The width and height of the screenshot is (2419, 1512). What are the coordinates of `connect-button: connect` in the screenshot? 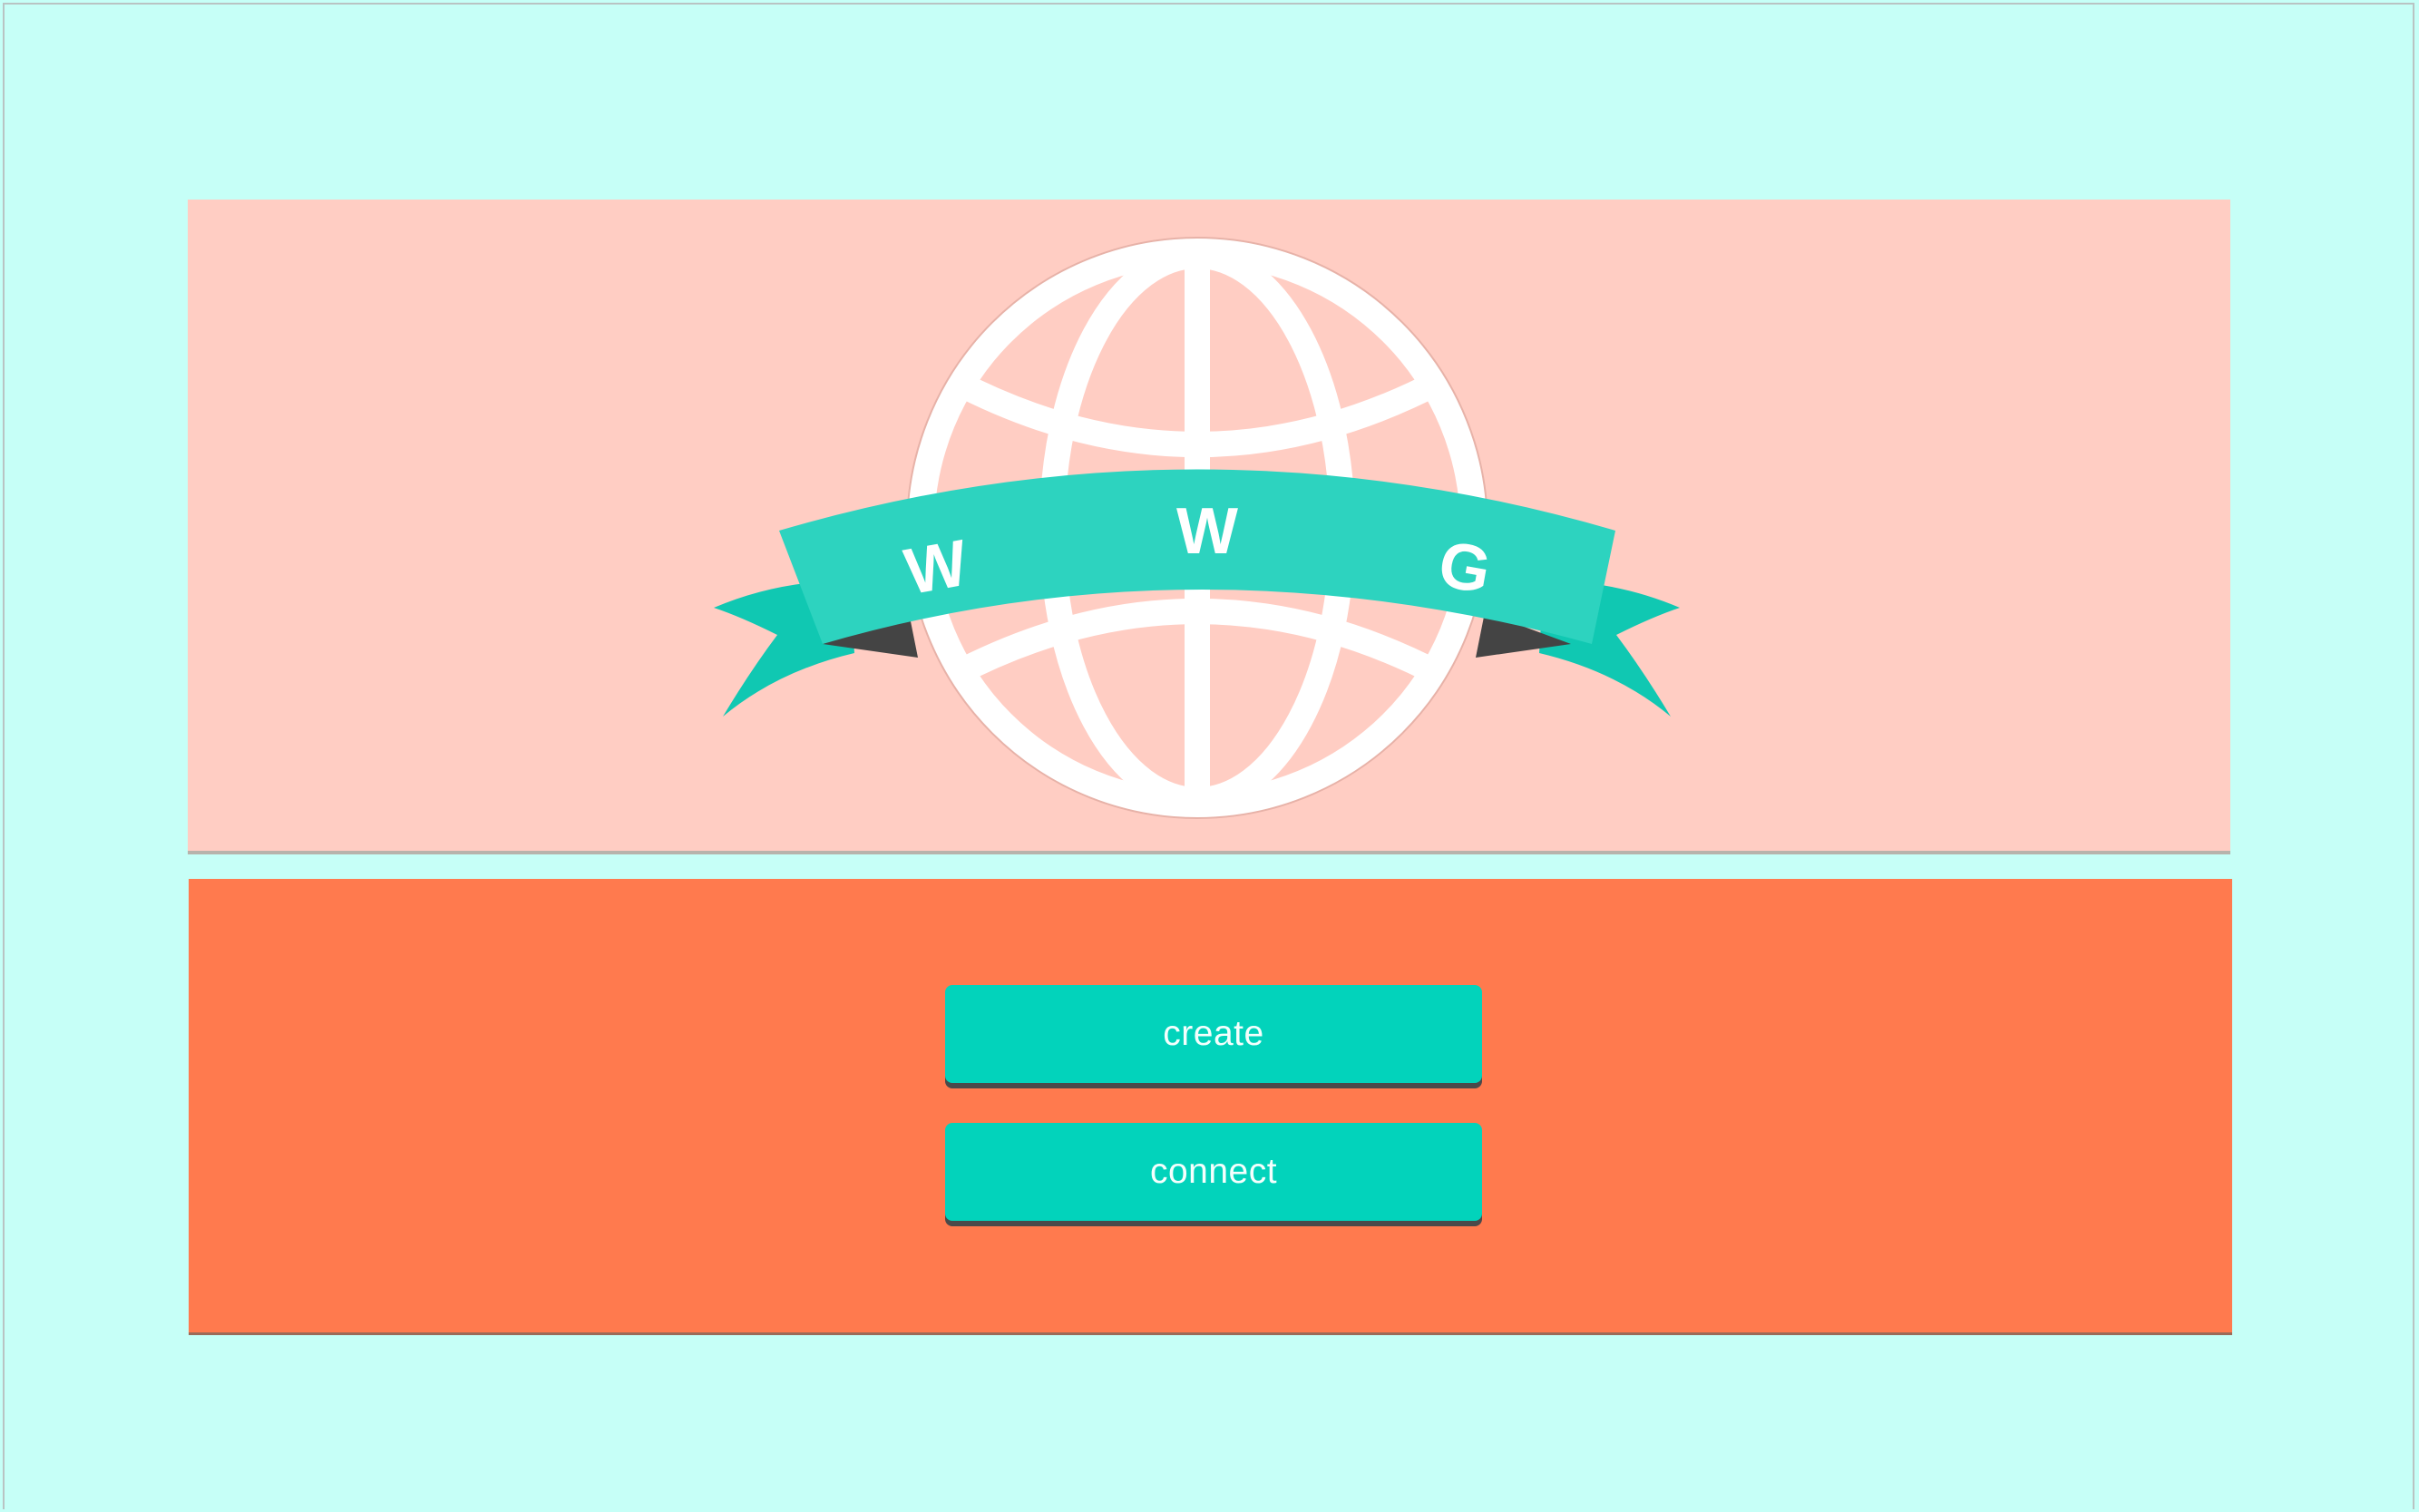 It's located at (1213, 1172).